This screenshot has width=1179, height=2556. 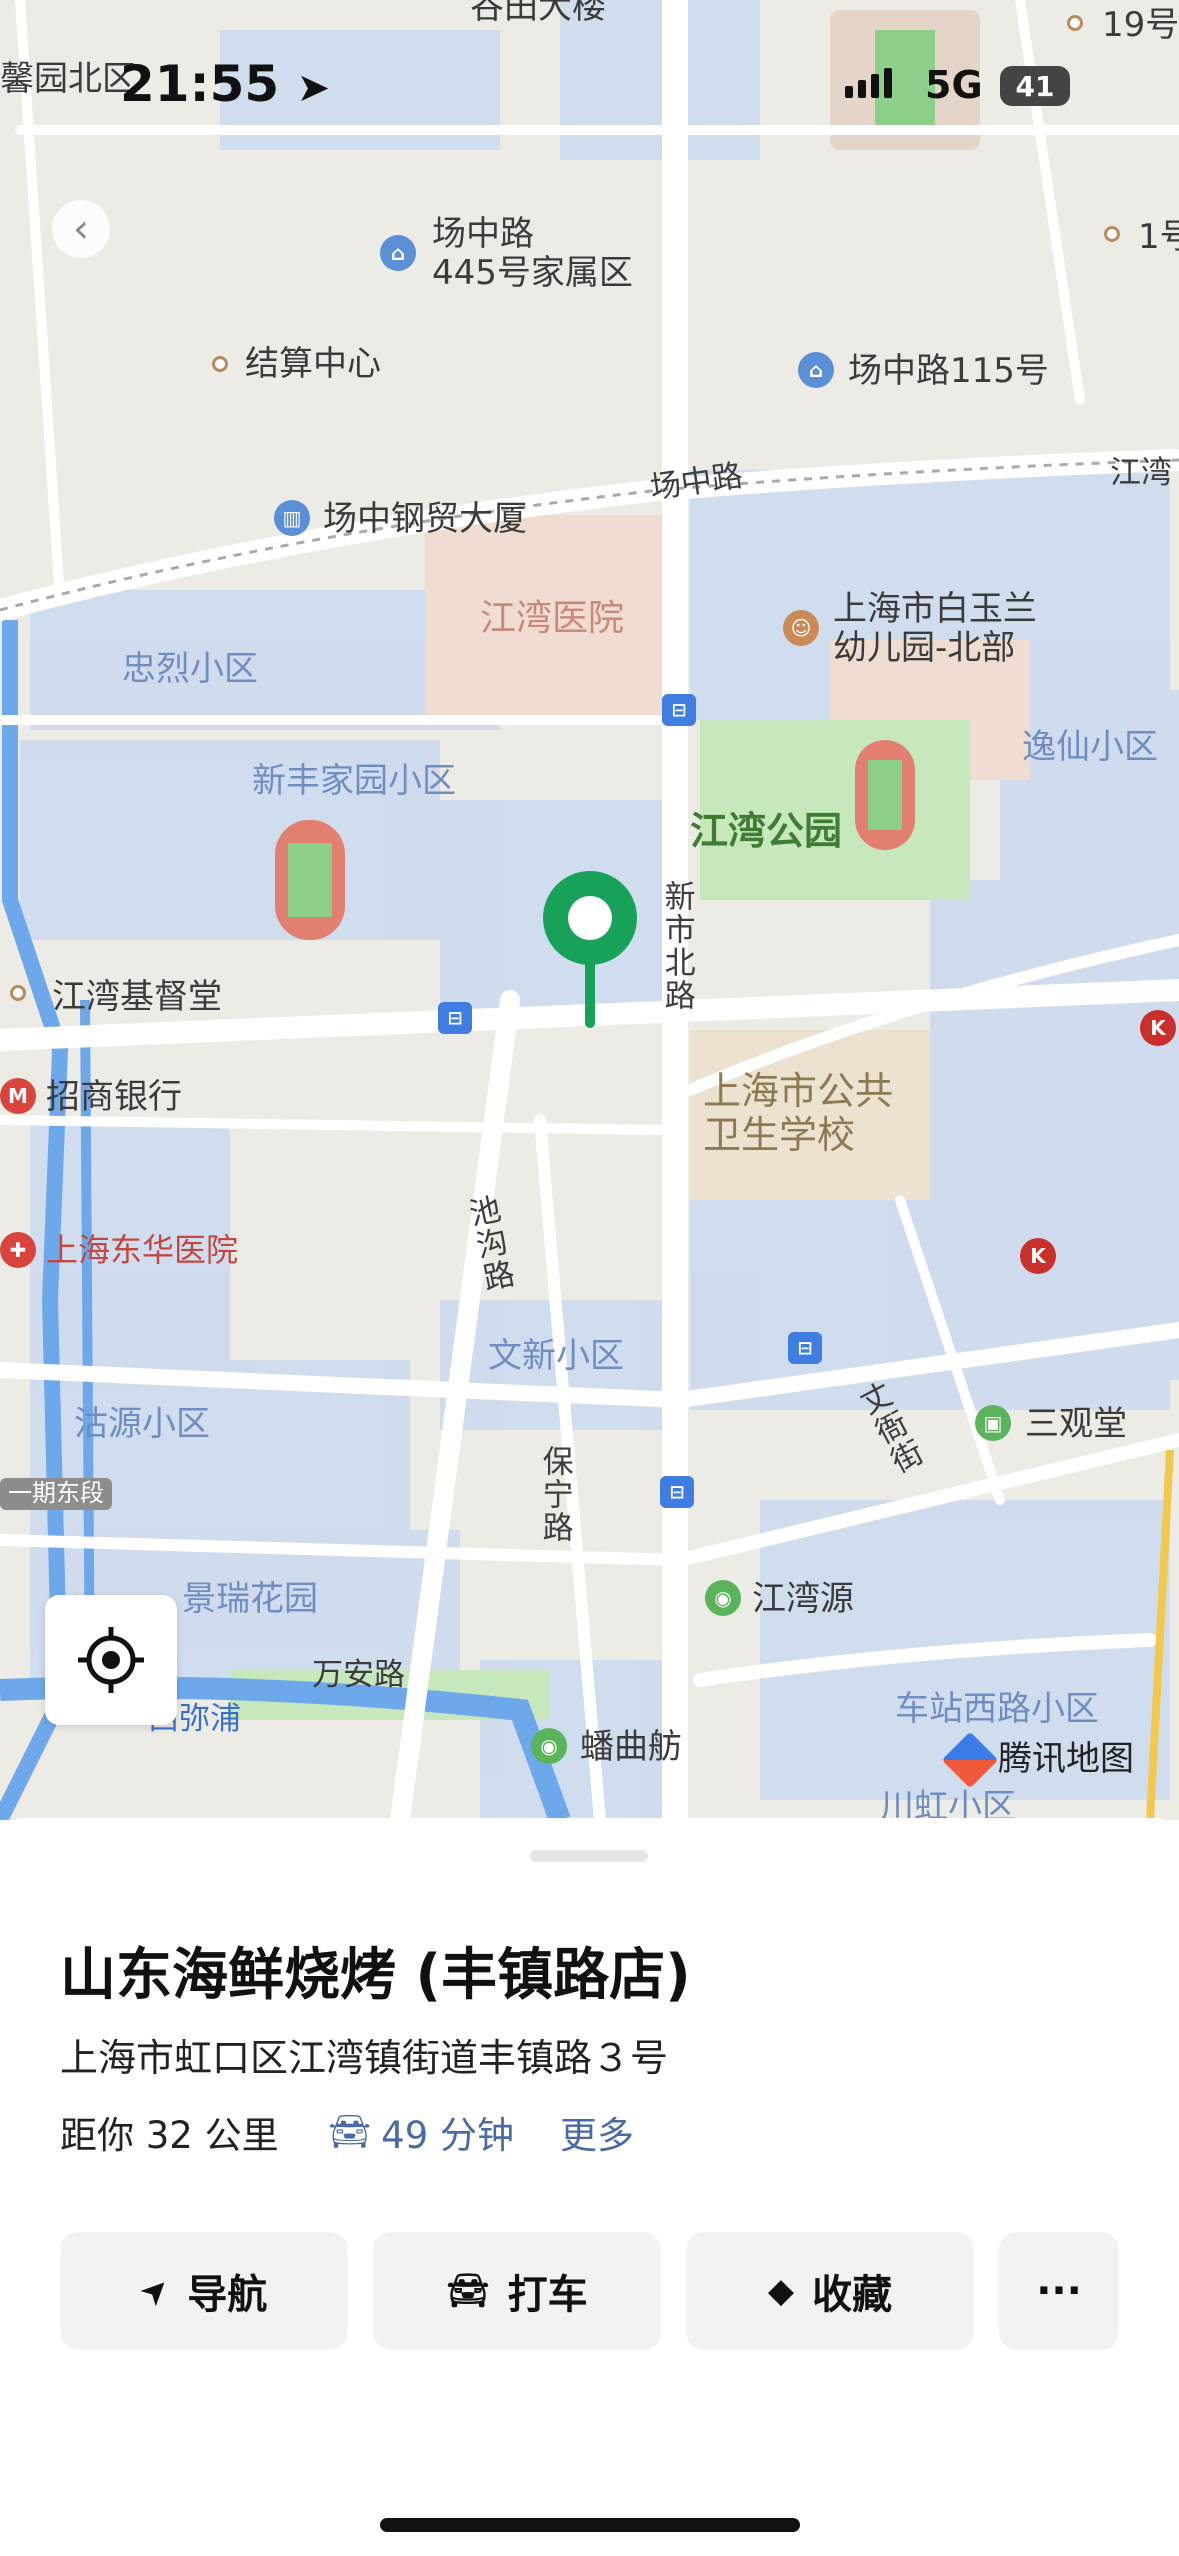 I want to click on area-label-chuanhong: 川虹小区, so click(x=948, y=1803).